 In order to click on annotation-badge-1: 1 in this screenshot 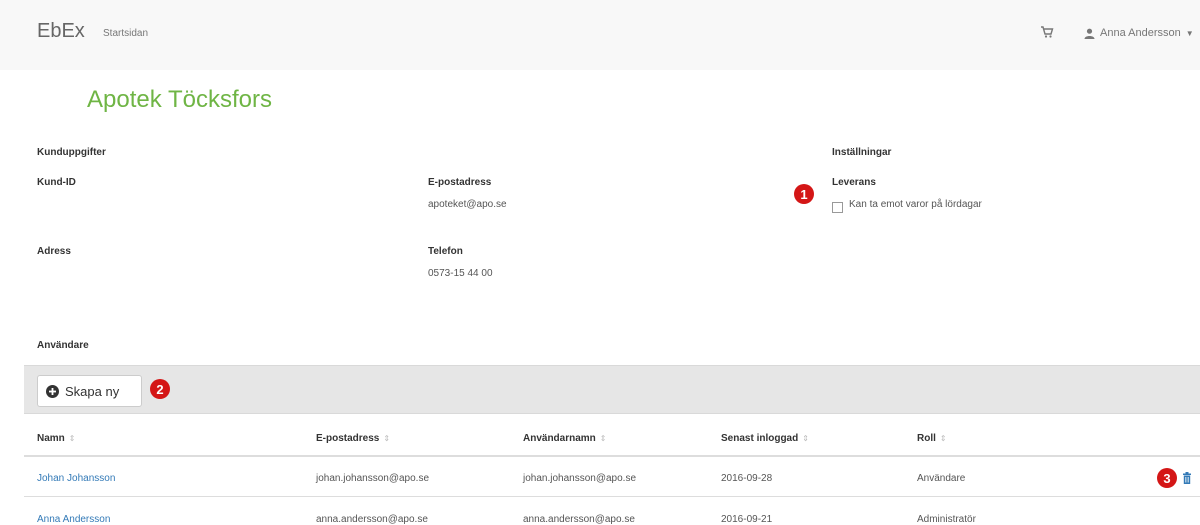, I will do `click(804, 194)`.